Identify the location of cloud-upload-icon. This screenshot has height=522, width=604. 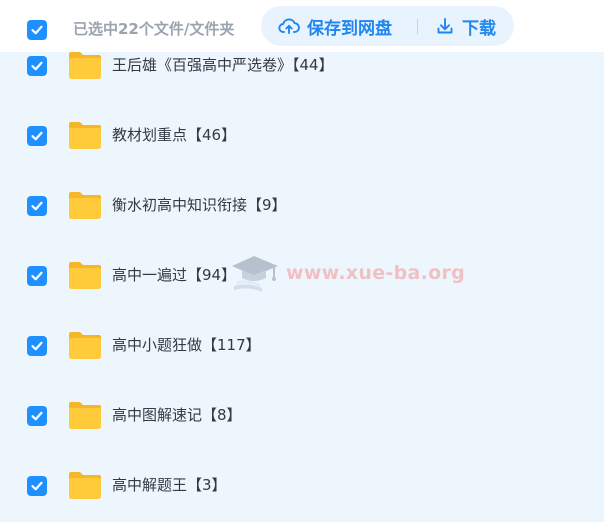
(289, 26).